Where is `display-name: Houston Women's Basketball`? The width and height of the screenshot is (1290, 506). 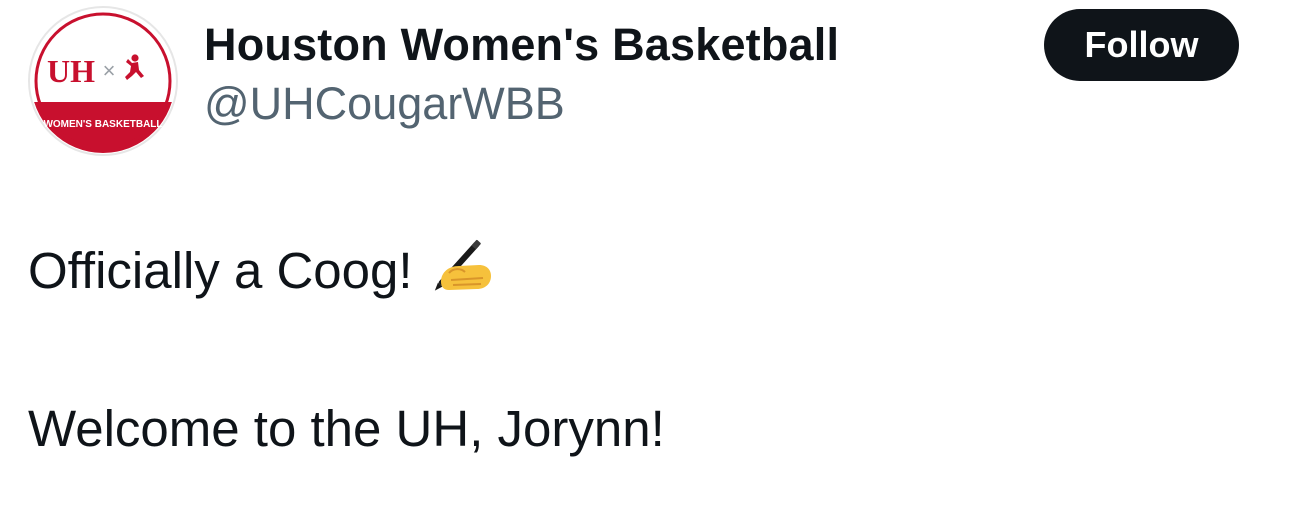 display-name: Houston Women's Basketball is located at coordinates (521, 45).